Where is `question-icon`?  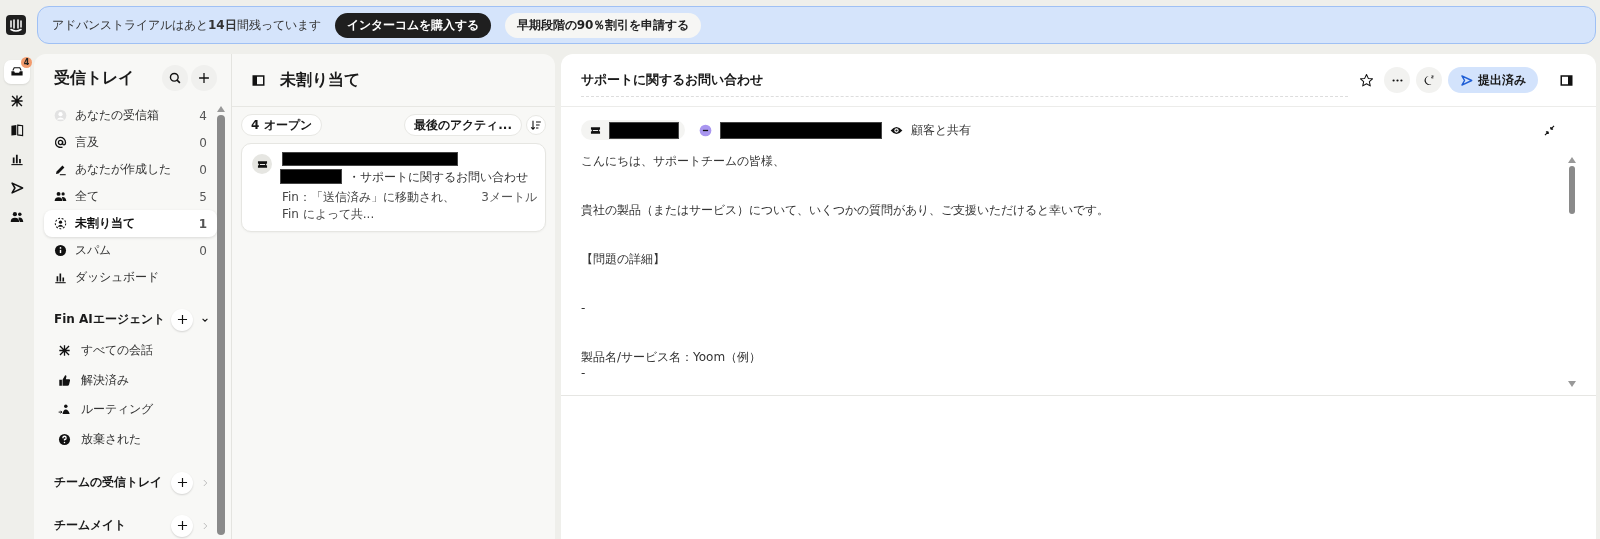 question-icon is located at coordinates (64, 439).